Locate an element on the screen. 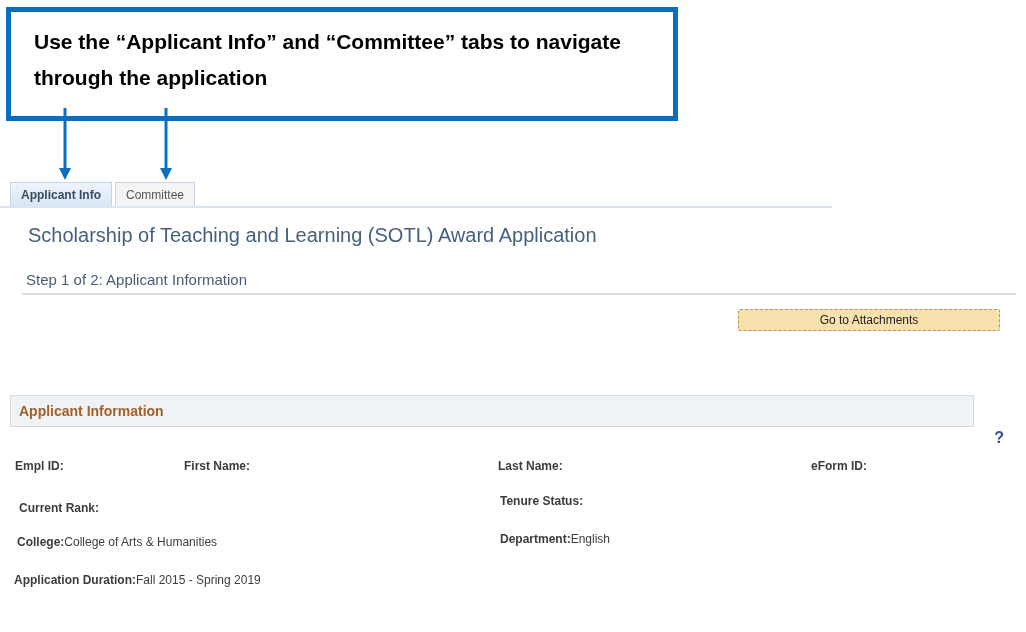  attachments-button: Go to Attachments is located at coordinates (869, 320).